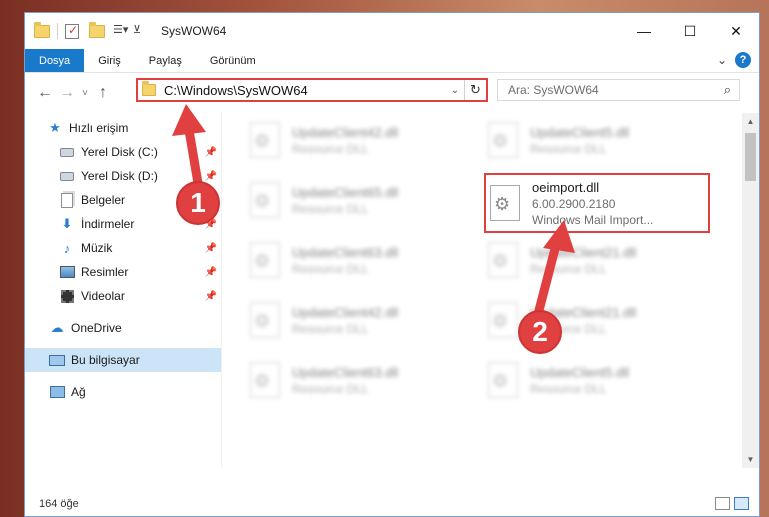  What do you see at coordinates (55, 127) in the screenshot?
I see `star-icon: ★` at bounding box center [55, 127].